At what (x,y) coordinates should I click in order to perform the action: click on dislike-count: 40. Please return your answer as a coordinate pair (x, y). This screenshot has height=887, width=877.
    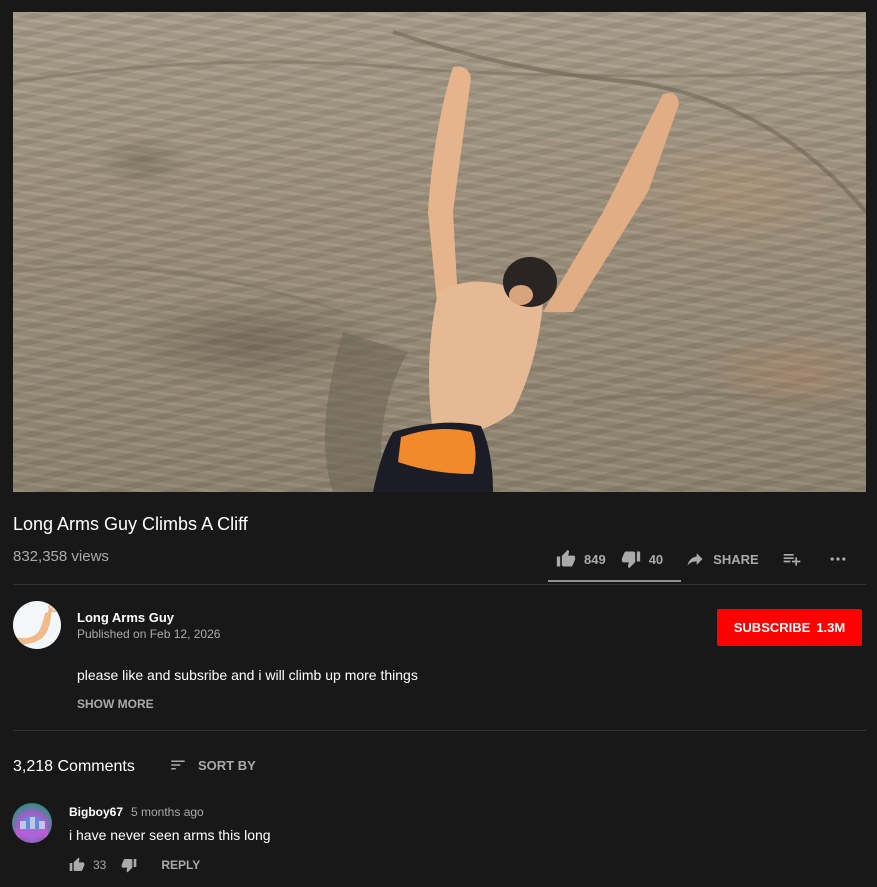
    Looking at the image, I should click on (656, 559).